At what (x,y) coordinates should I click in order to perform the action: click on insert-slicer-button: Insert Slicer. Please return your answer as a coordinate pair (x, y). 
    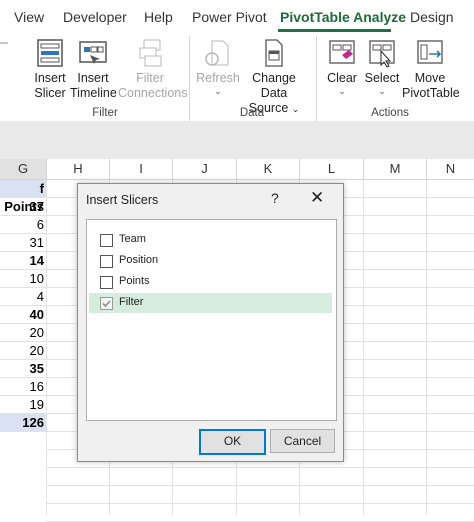
    Looking at the image, I should click on (50, 69).